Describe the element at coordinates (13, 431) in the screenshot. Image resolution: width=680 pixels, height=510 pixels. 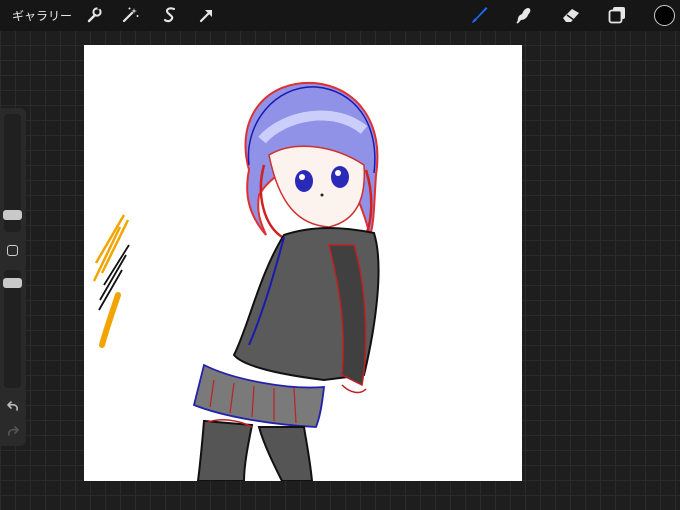
I see `redo-arrow-icon` at that location.